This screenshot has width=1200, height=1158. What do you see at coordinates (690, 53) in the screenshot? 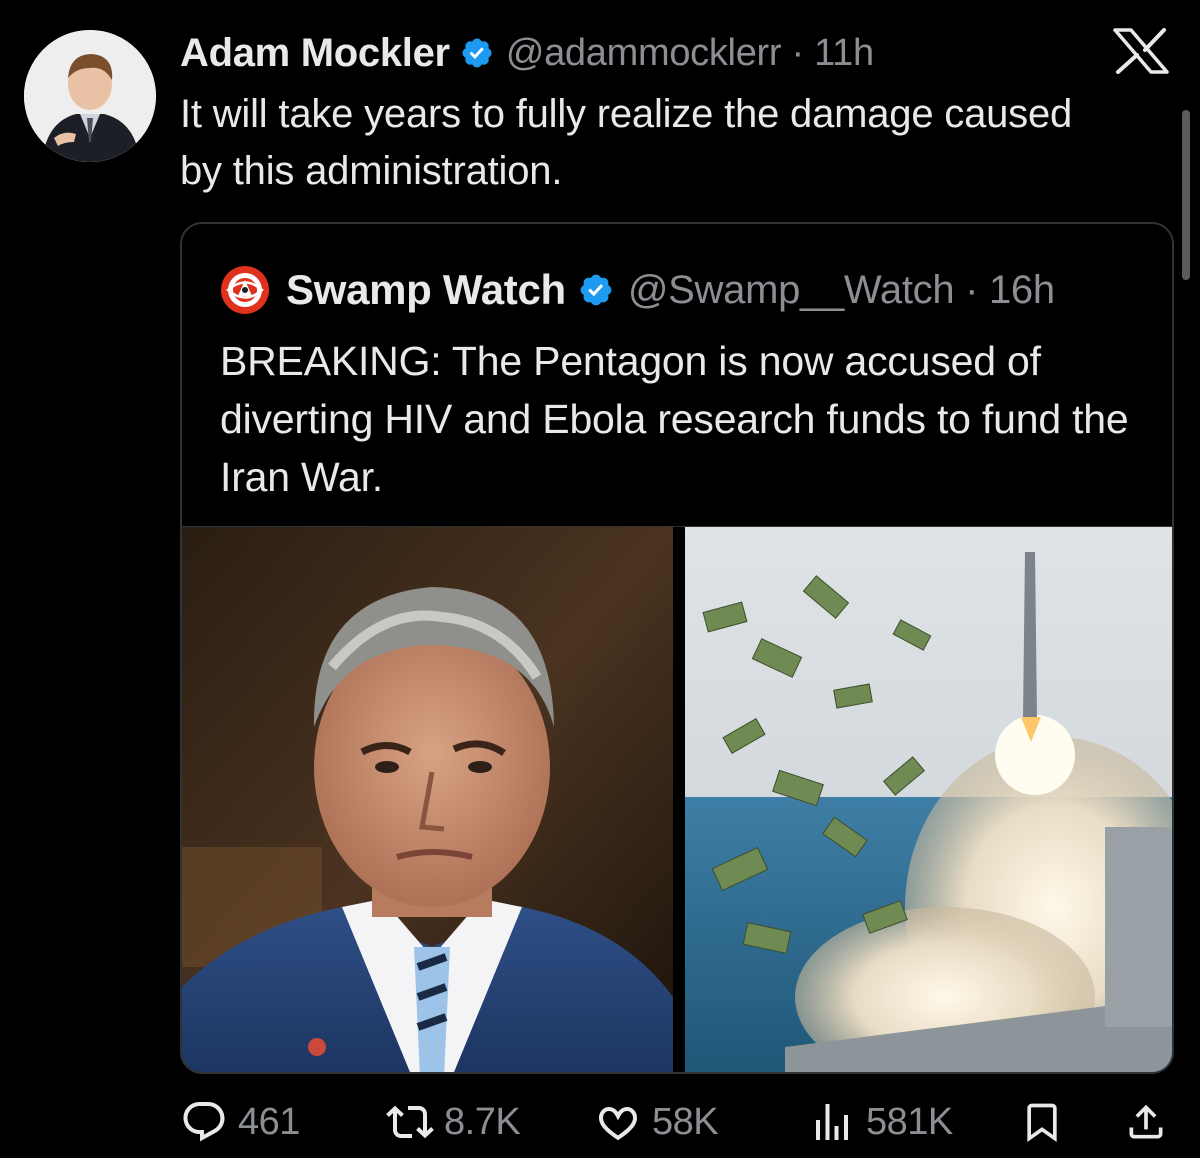
I see `author-handle: @adammocklerr · 11h` at bounding box center [690, 53].